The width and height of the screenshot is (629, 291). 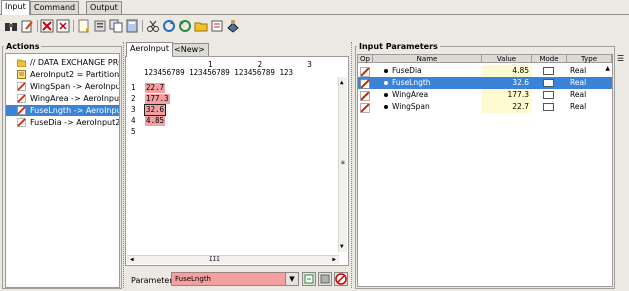 I want to click on tab-input: Input, so click(x=15, y=7).